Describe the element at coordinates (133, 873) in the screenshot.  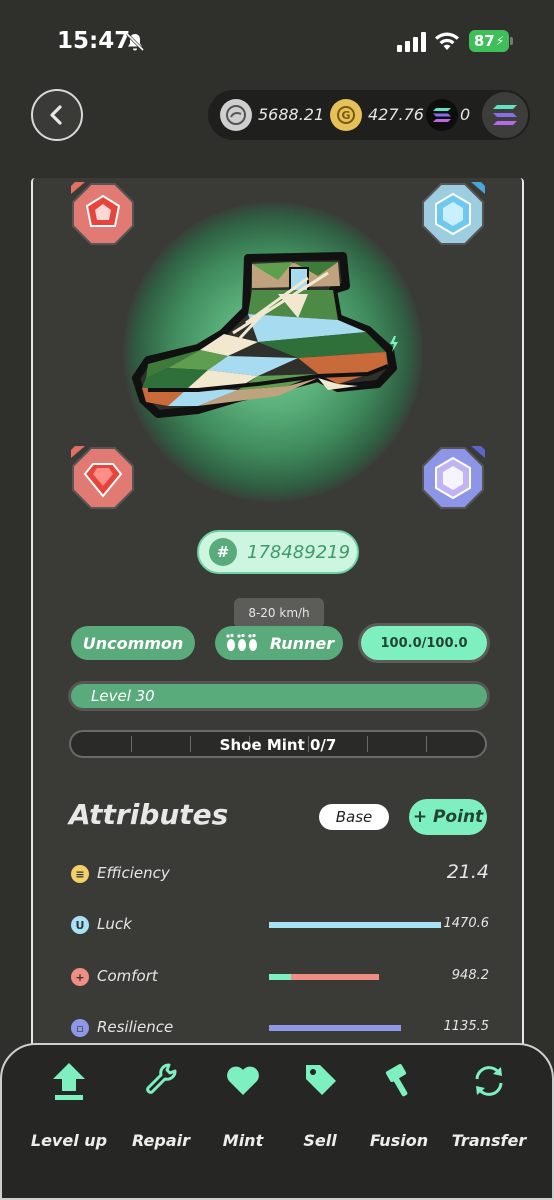
I see `attribute-label: Efficiency` at that location.